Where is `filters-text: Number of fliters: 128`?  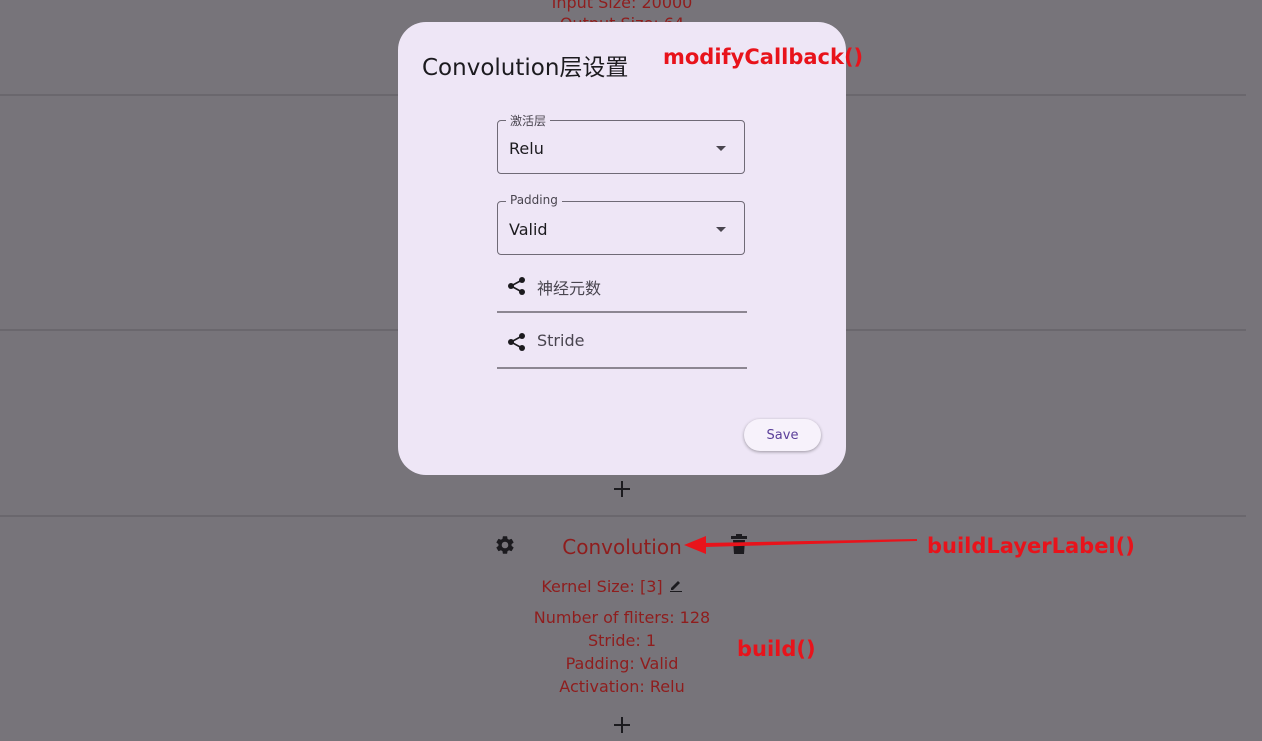 filters-text: Number of fliters: 128 is located at coordinates (622, 617).